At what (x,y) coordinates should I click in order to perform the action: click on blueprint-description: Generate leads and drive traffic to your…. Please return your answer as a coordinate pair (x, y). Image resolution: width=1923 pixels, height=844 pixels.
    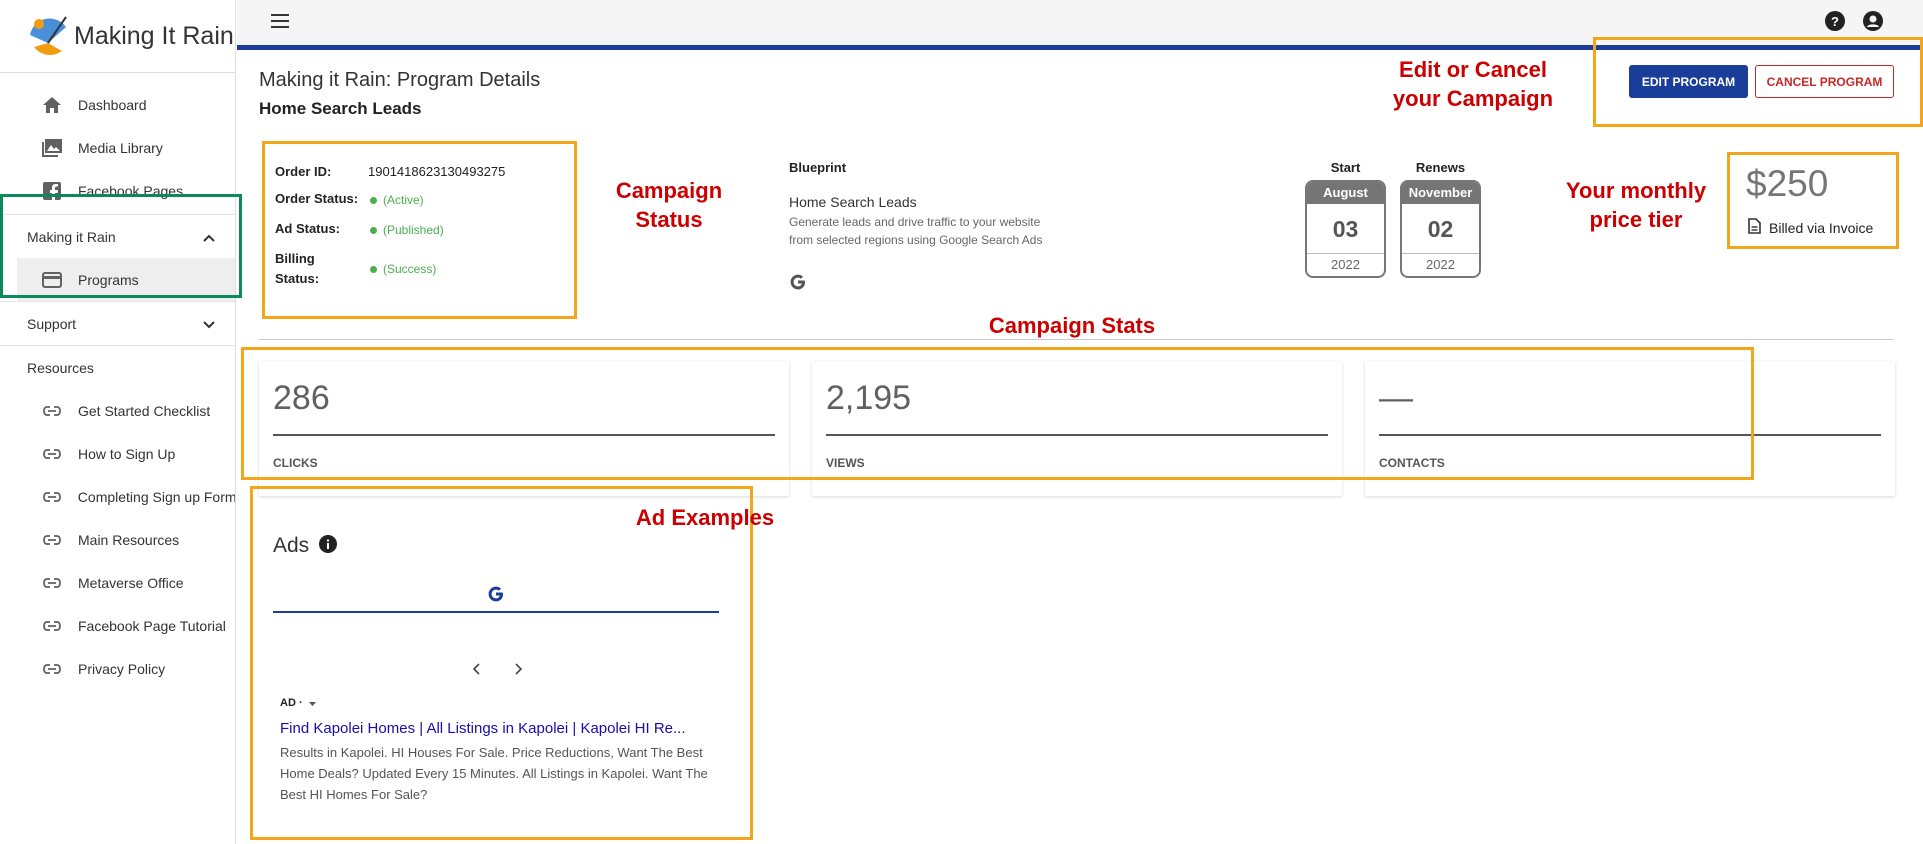
    Looking at the image, I should click on (916, 231).